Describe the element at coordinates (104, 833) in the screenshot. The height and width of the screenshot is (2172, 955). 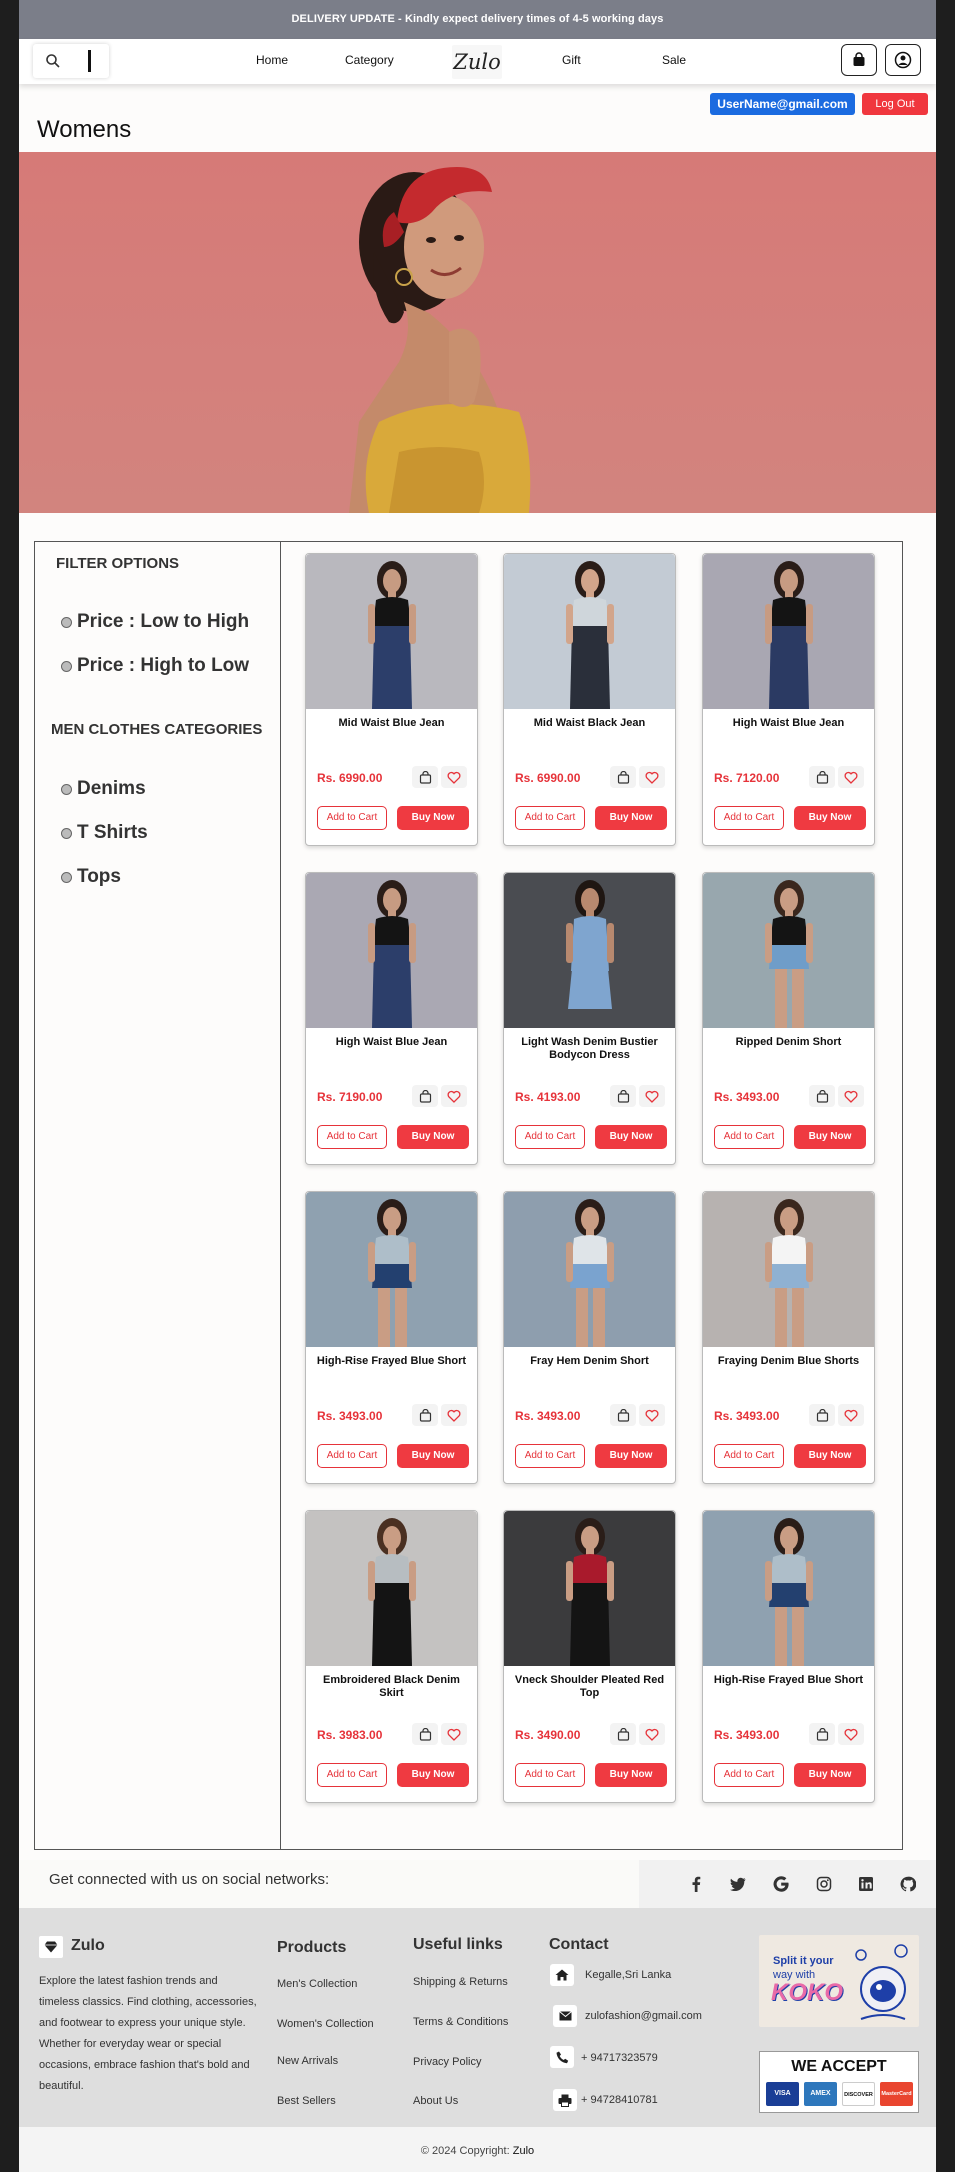
I see `category-t-shirts: T Shirts` at that location.